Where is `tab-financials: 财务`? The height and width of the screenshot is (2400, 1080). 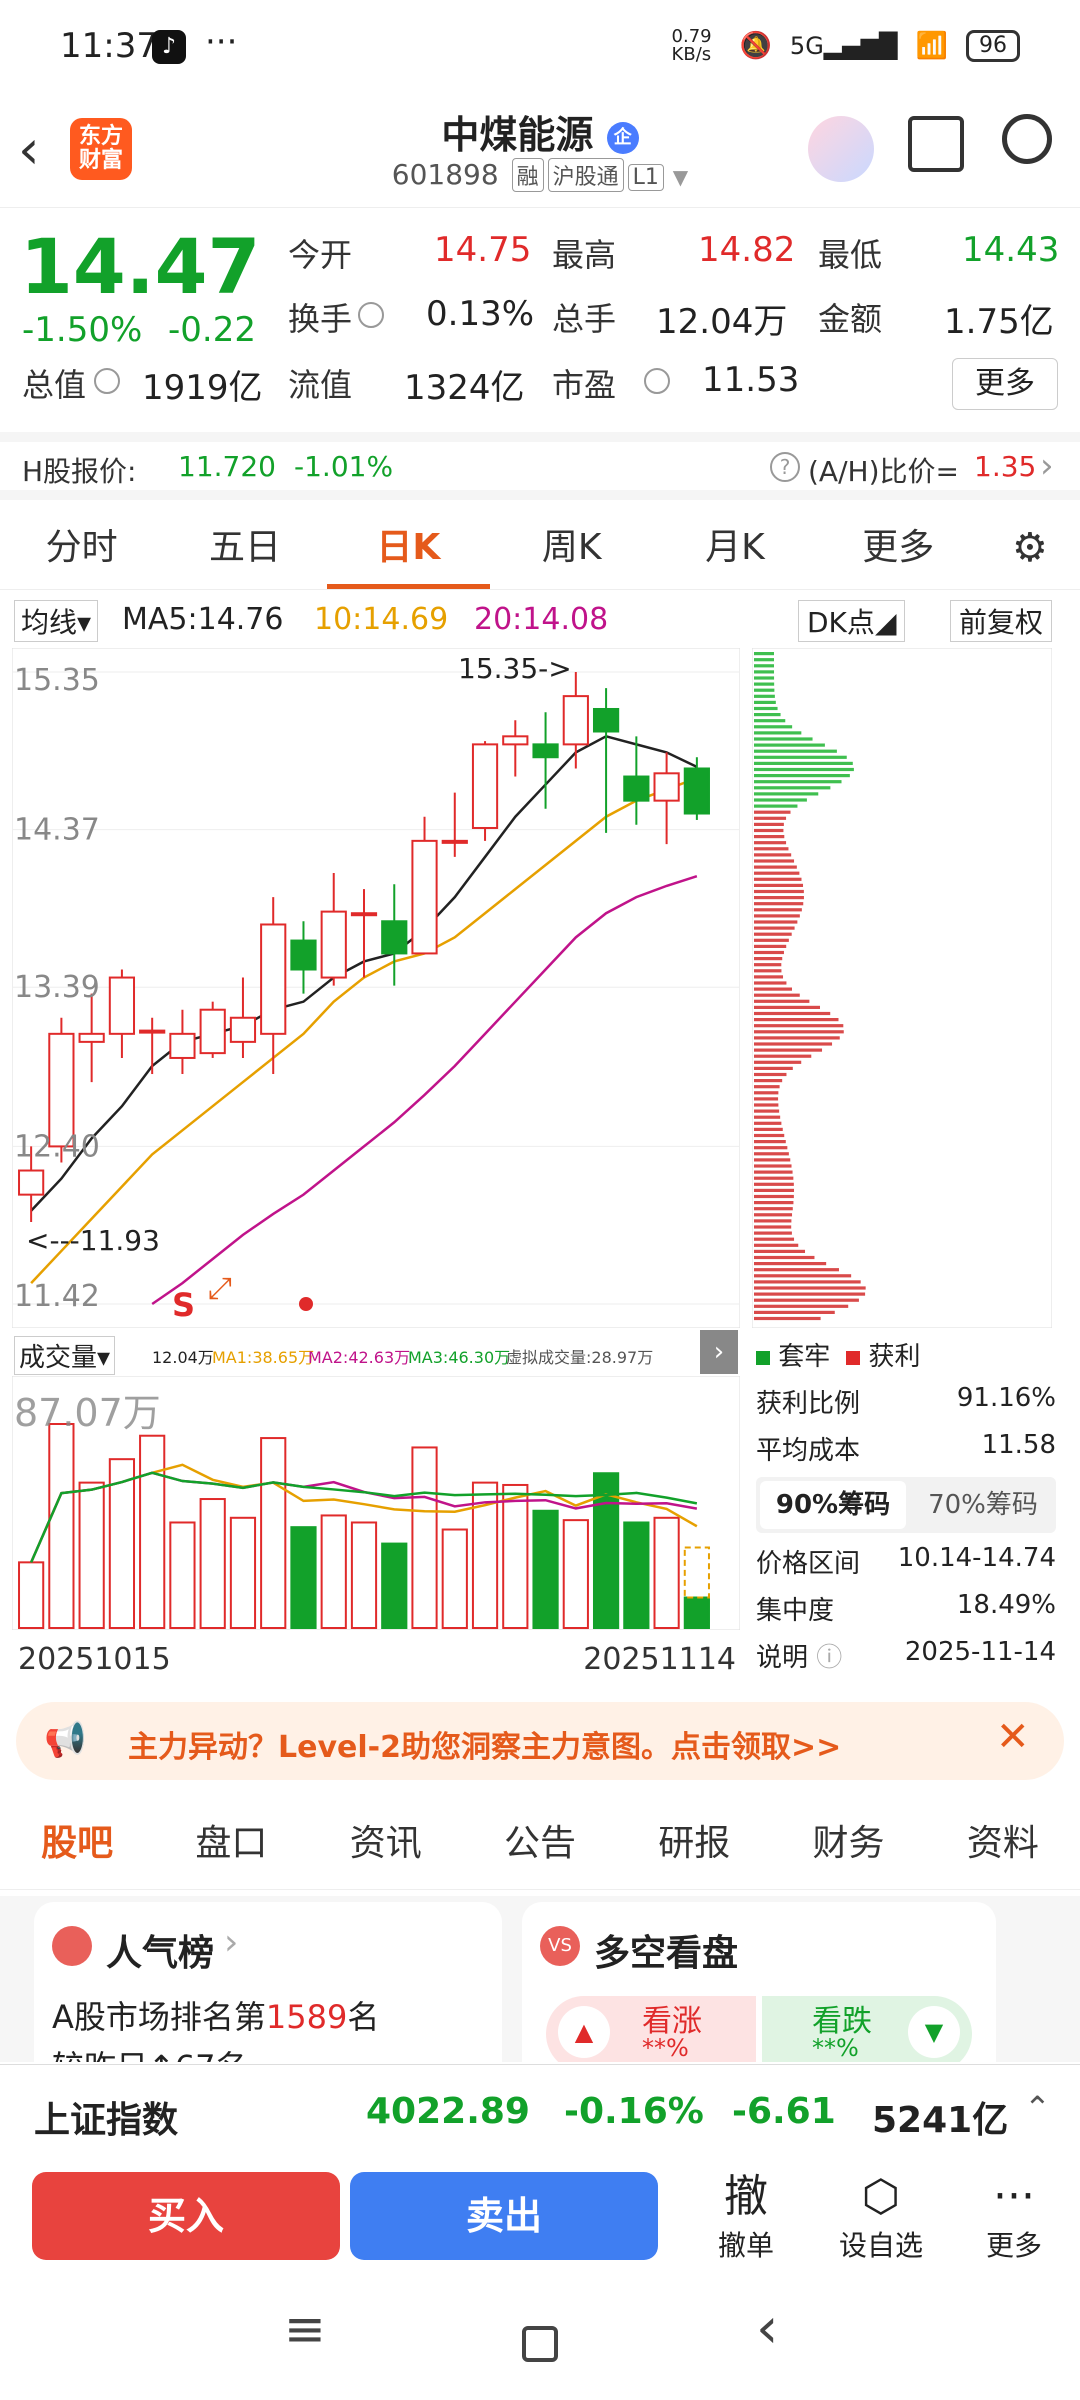 tab-financials: 财务 is located at coordinates (848, 1844).